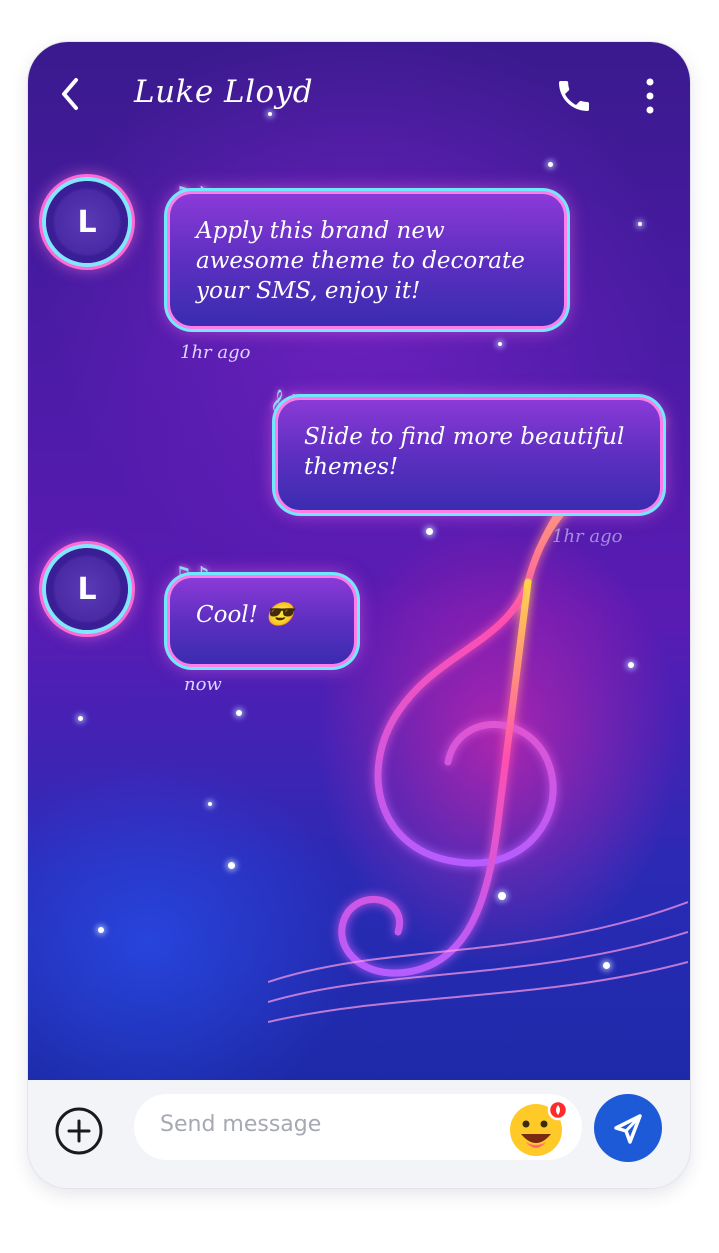 Image resolution: width=719 pixels, height=1253 pixels. Describe the element at coordinates (359, 1134) in the screenshot. I see `composer-bar: Send message` at that location.